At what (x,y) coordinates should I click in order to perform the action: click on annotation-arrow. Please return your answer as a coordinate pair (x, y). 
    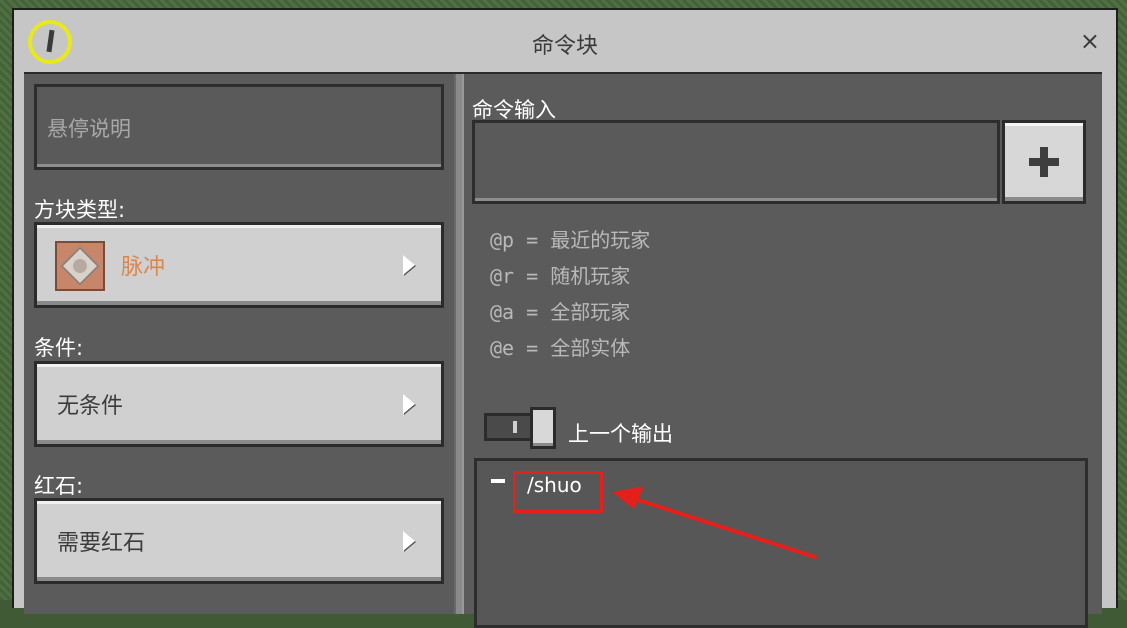
    Looking at the image, I should click on (714, 522).